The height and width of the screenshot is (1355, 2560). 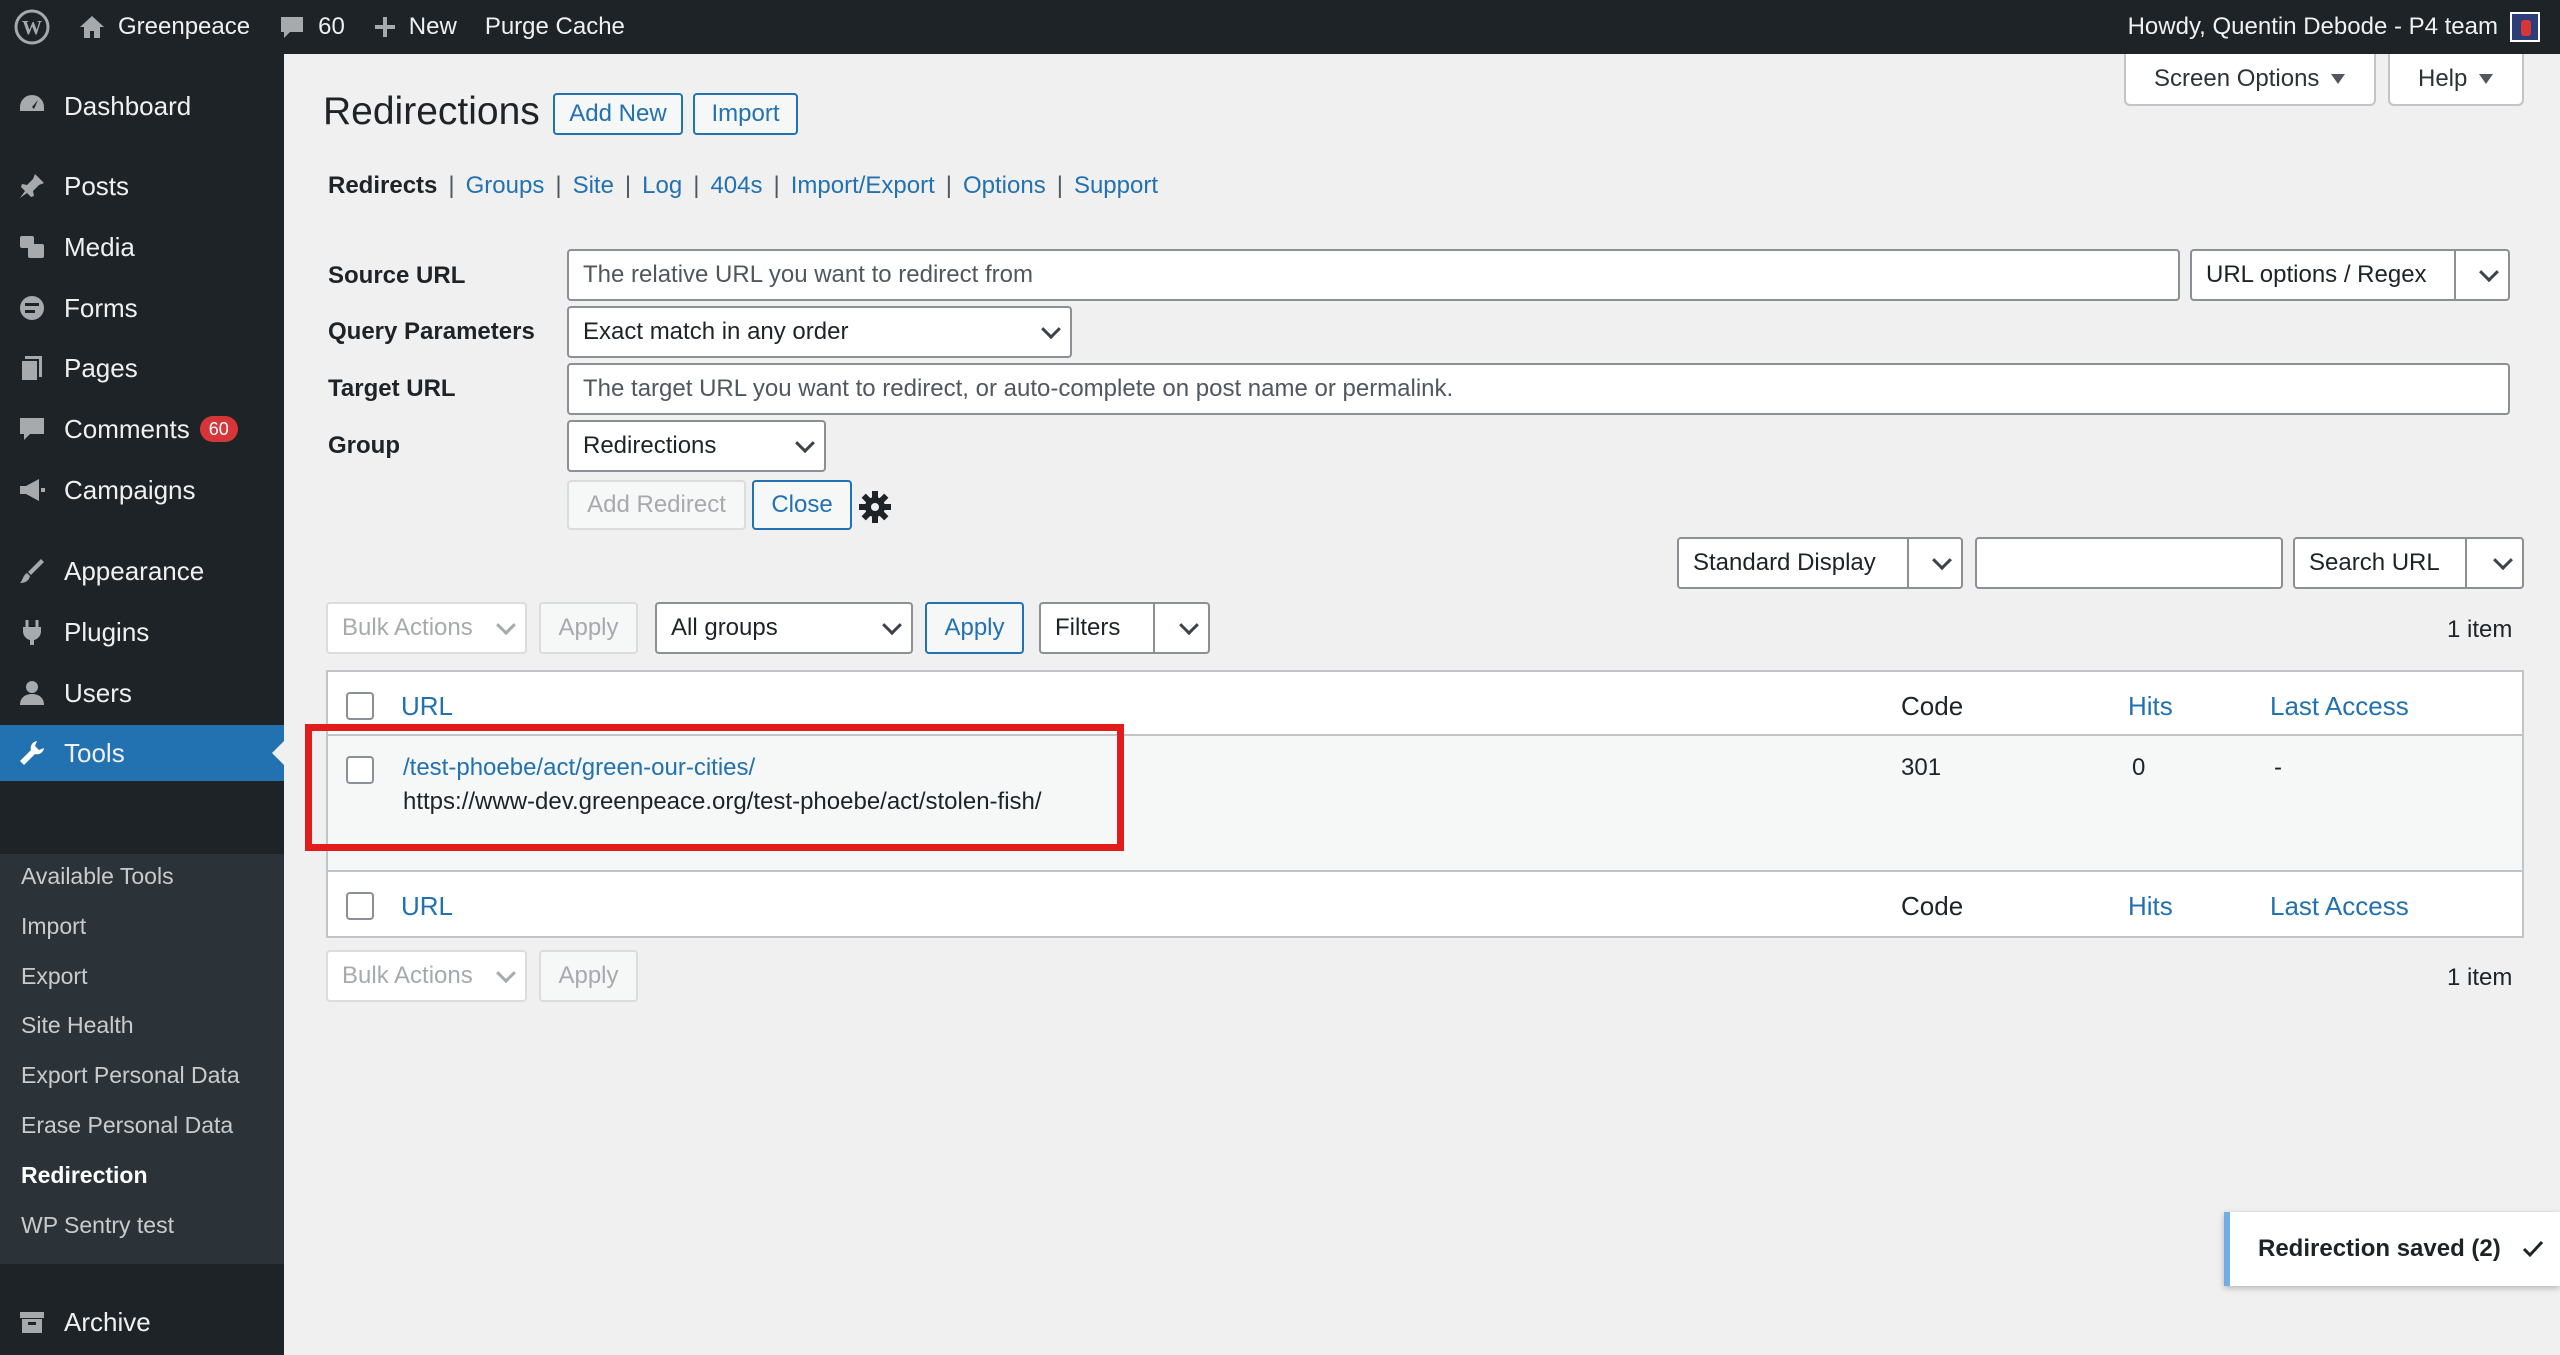 I want to click on comment-bubble-icon, so click(x=292, y=27).